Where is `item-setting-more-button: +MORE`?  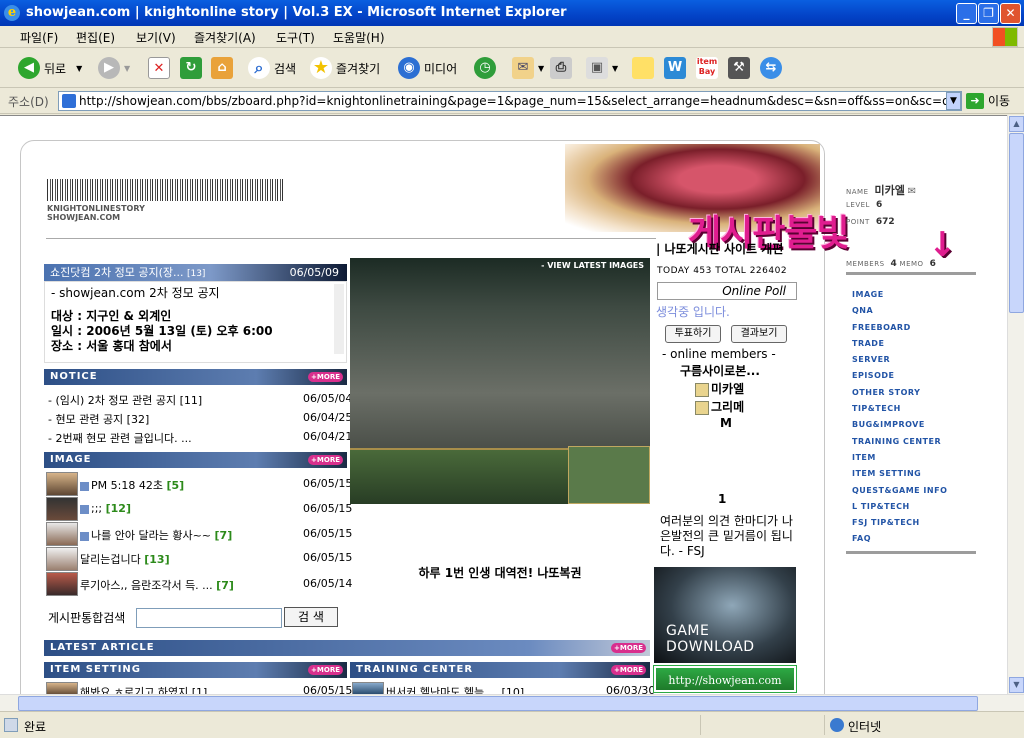
item-setting-more-button: +MORE is located at coordinates (325, 670).